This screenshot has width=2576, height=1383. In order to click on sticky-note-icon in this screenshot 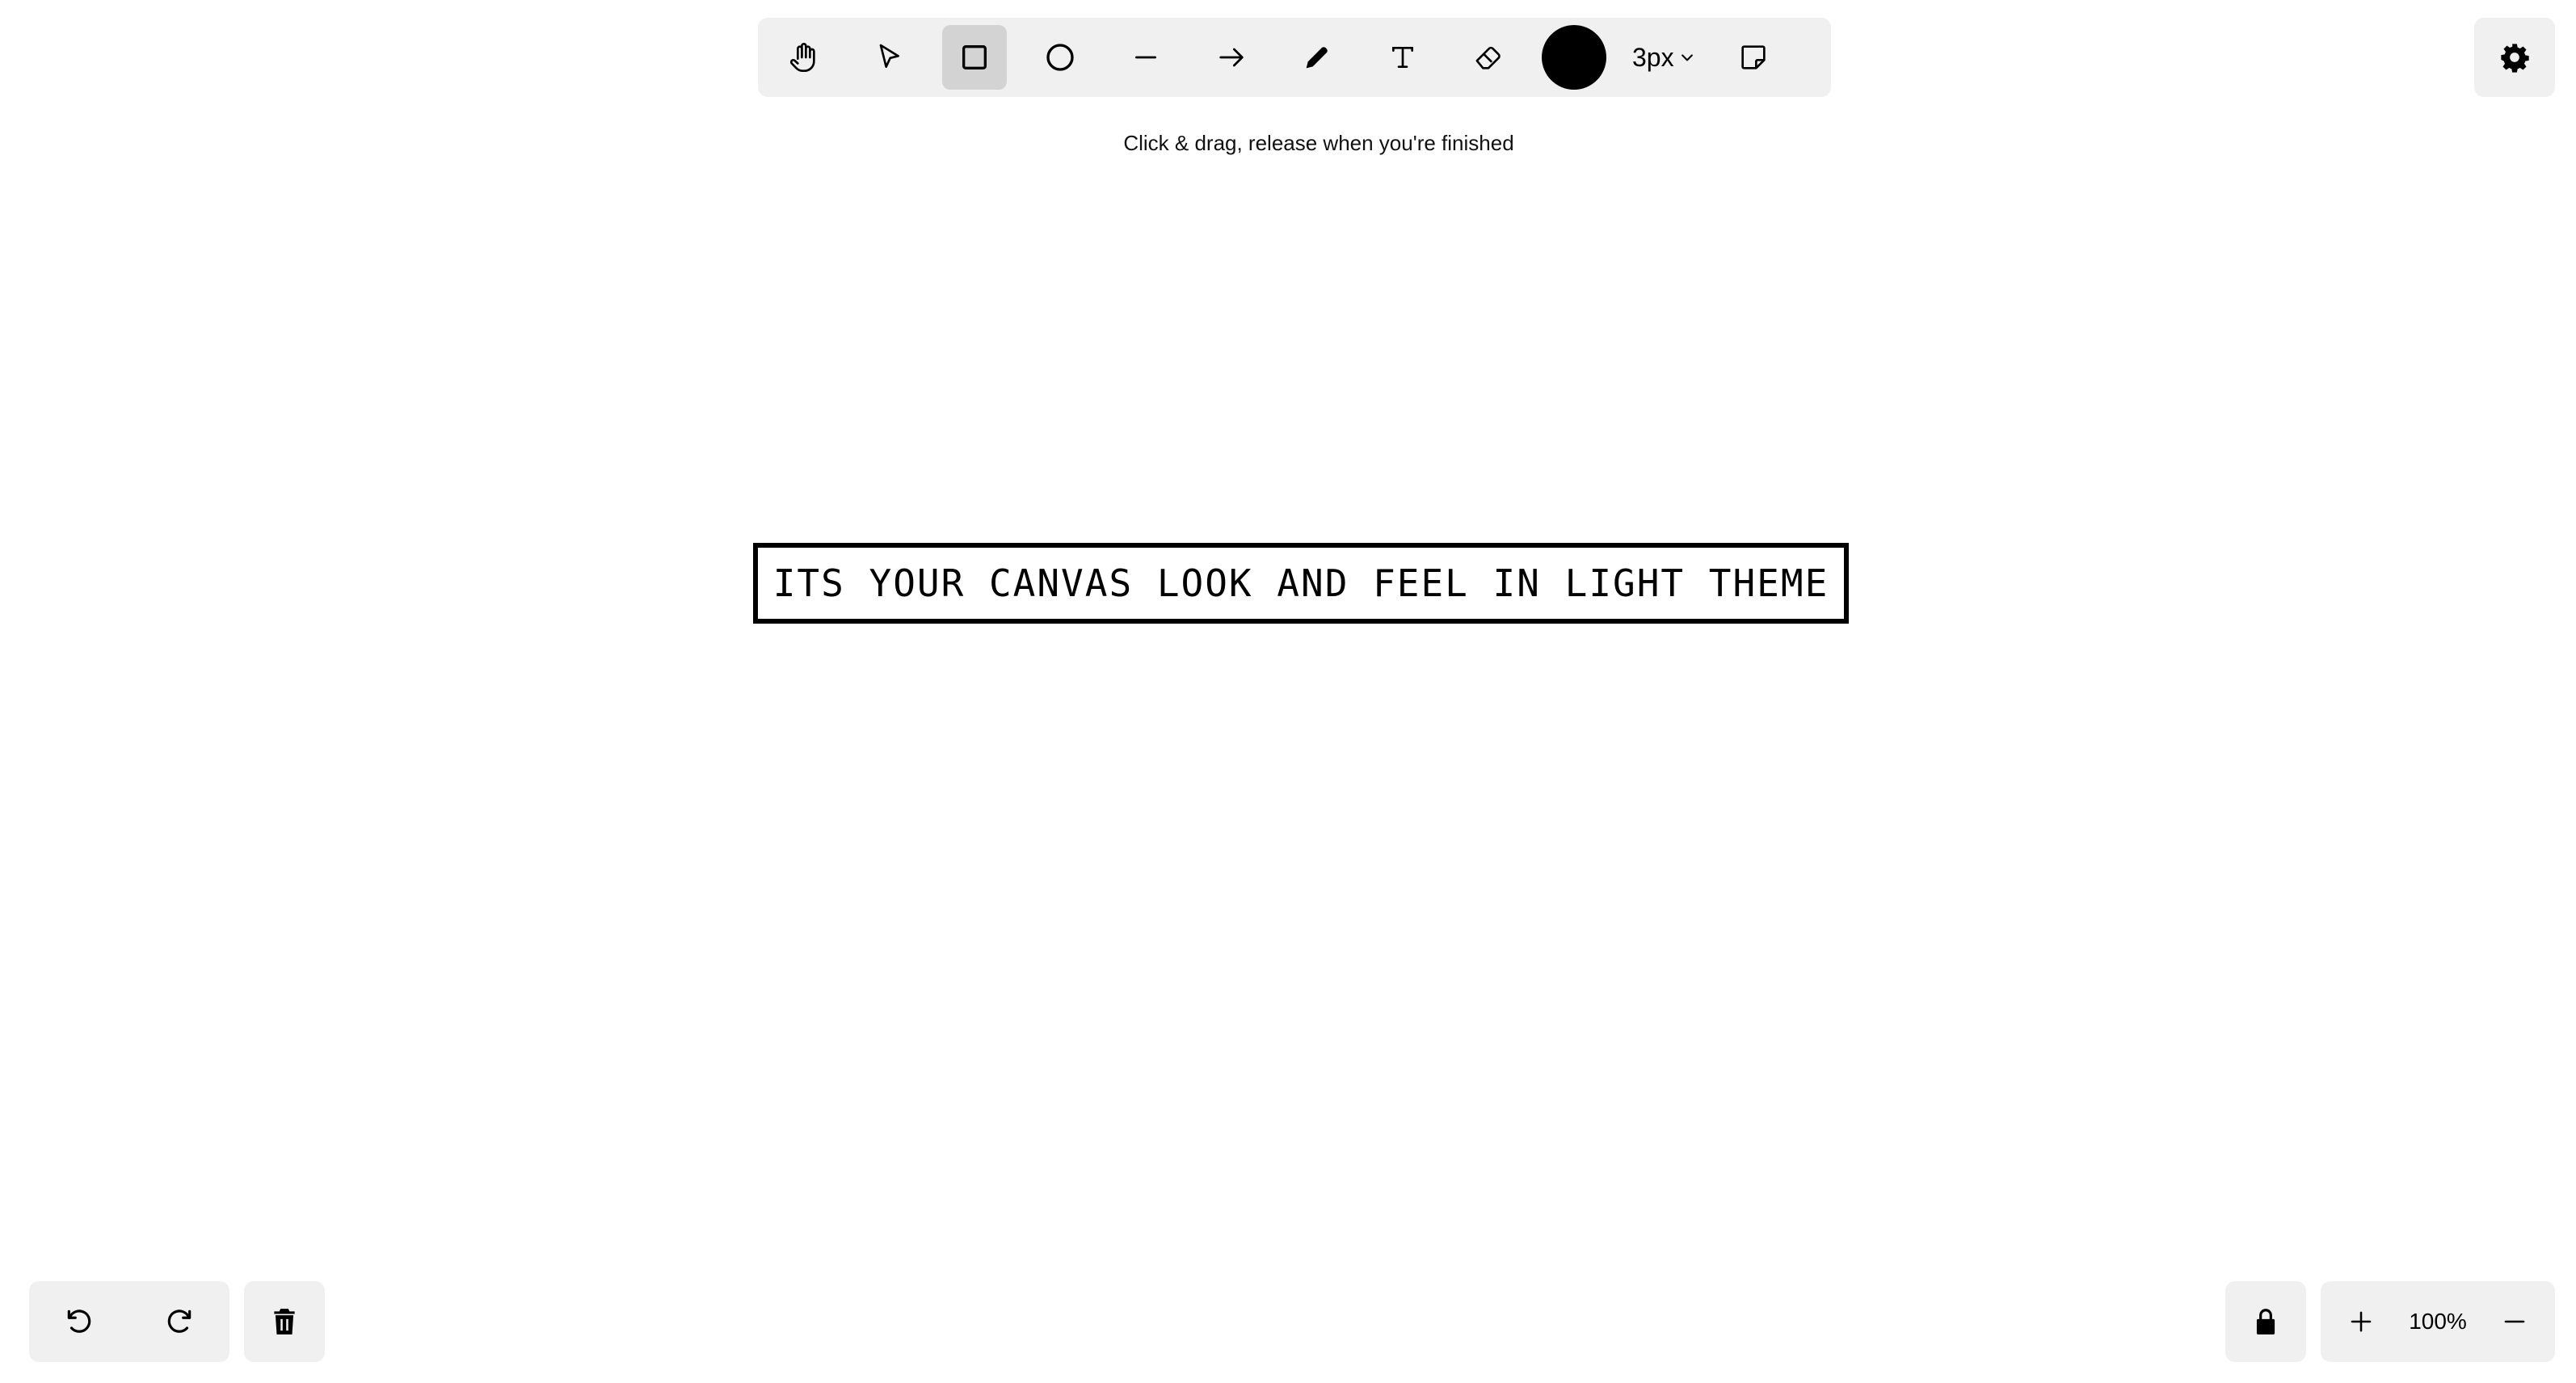, I will do `click(1753, 57)`.